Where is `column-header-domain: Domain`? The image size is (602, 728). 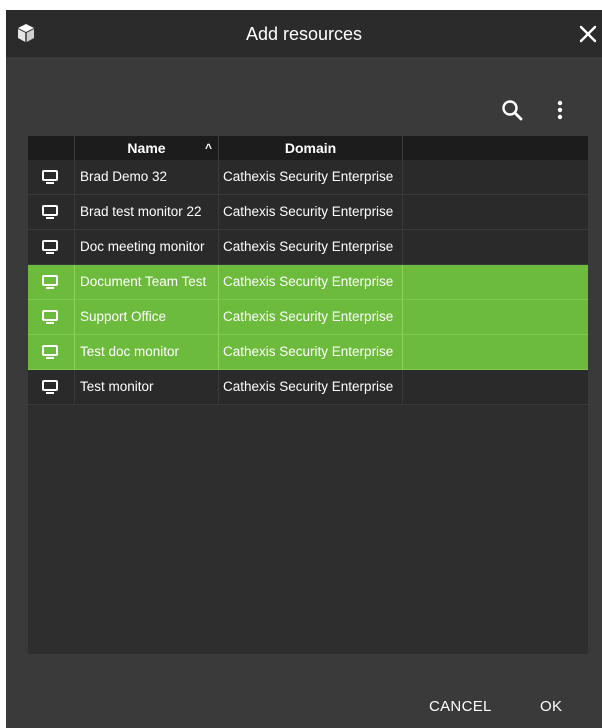 column-header-domain: Domain is located at coordinates (311, 148).